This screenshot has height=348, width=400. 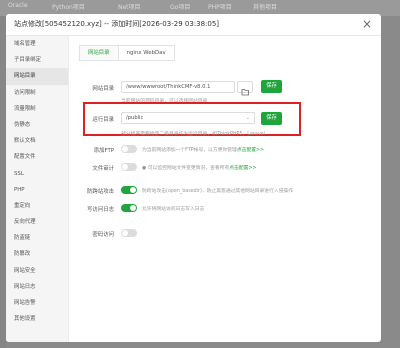 What do you see at coordinates (103, 120) in the screenshot?
I see `run-dir-label: 运行目录` at bounding box center [103, 120].